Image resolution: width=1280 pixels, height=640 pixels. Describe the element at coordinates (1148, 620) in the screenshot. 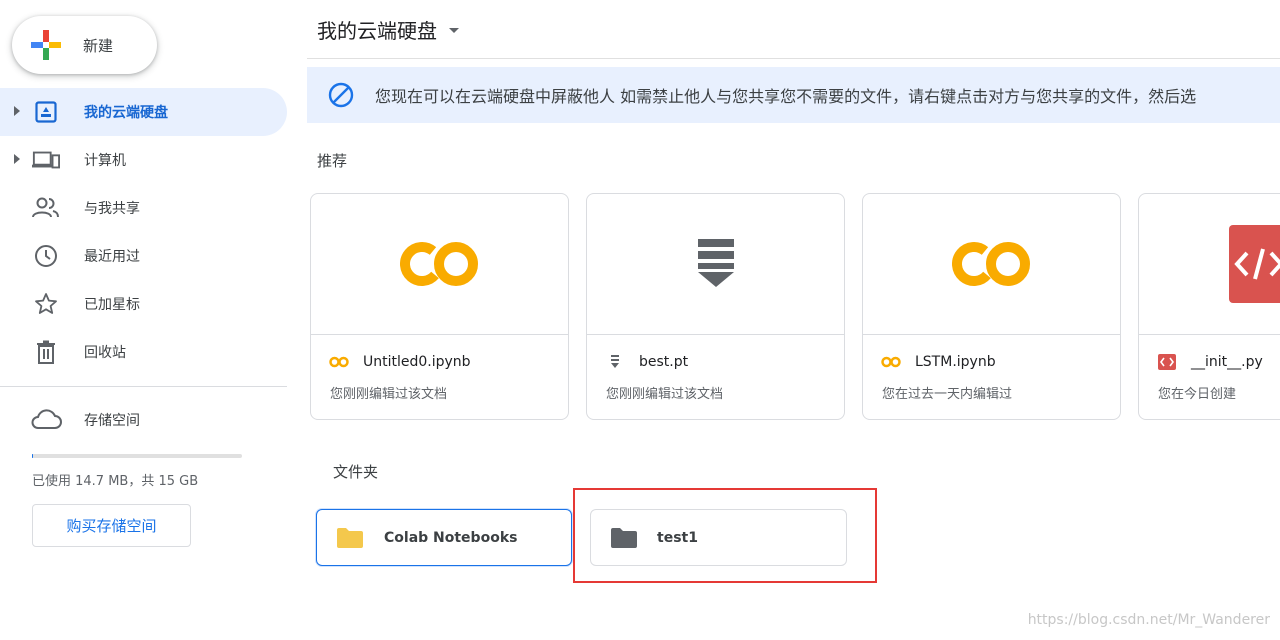

I see `watermark: https://blog.csdn.net/Mr_Wanderer` at that location.